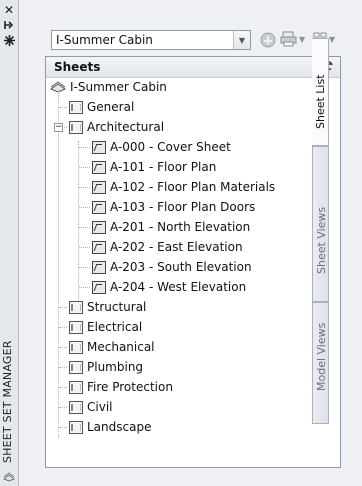 Image resolution: width=362 pixels, height=486 pixels. Describe the element at coordinates (121, 347) in the screenshot. I see `tree-item-label: Mechanical` at that location.